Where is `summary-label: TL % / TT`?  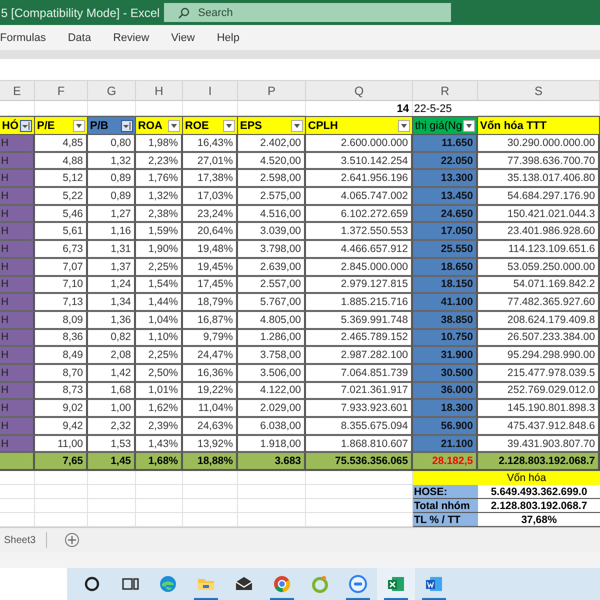 summary-label: TL % / TT is located at coordinates (445, 520).